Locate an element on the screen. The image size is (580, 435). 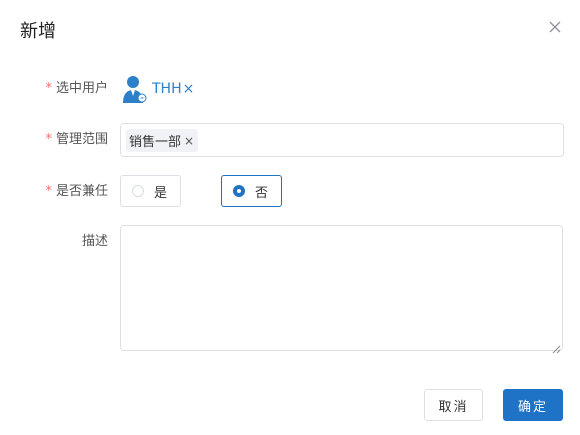
user-avatar-icon is located at coordinates (134, 89).